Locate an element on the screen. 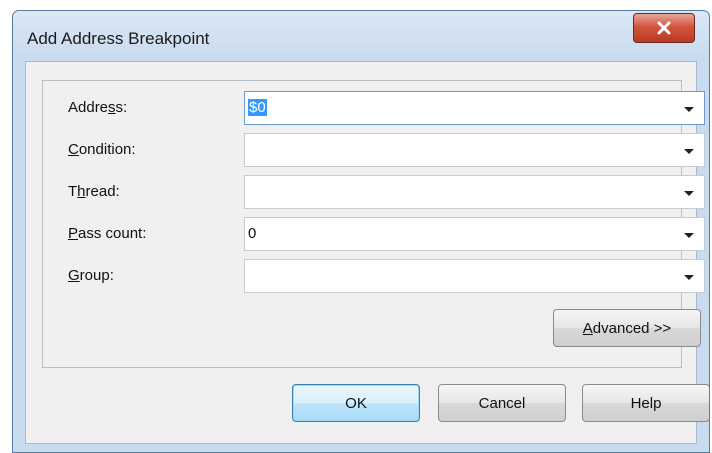 The width and height of the screenshot is (712, 453). cancel-button: Cancel is located at coordinates (502, 403).